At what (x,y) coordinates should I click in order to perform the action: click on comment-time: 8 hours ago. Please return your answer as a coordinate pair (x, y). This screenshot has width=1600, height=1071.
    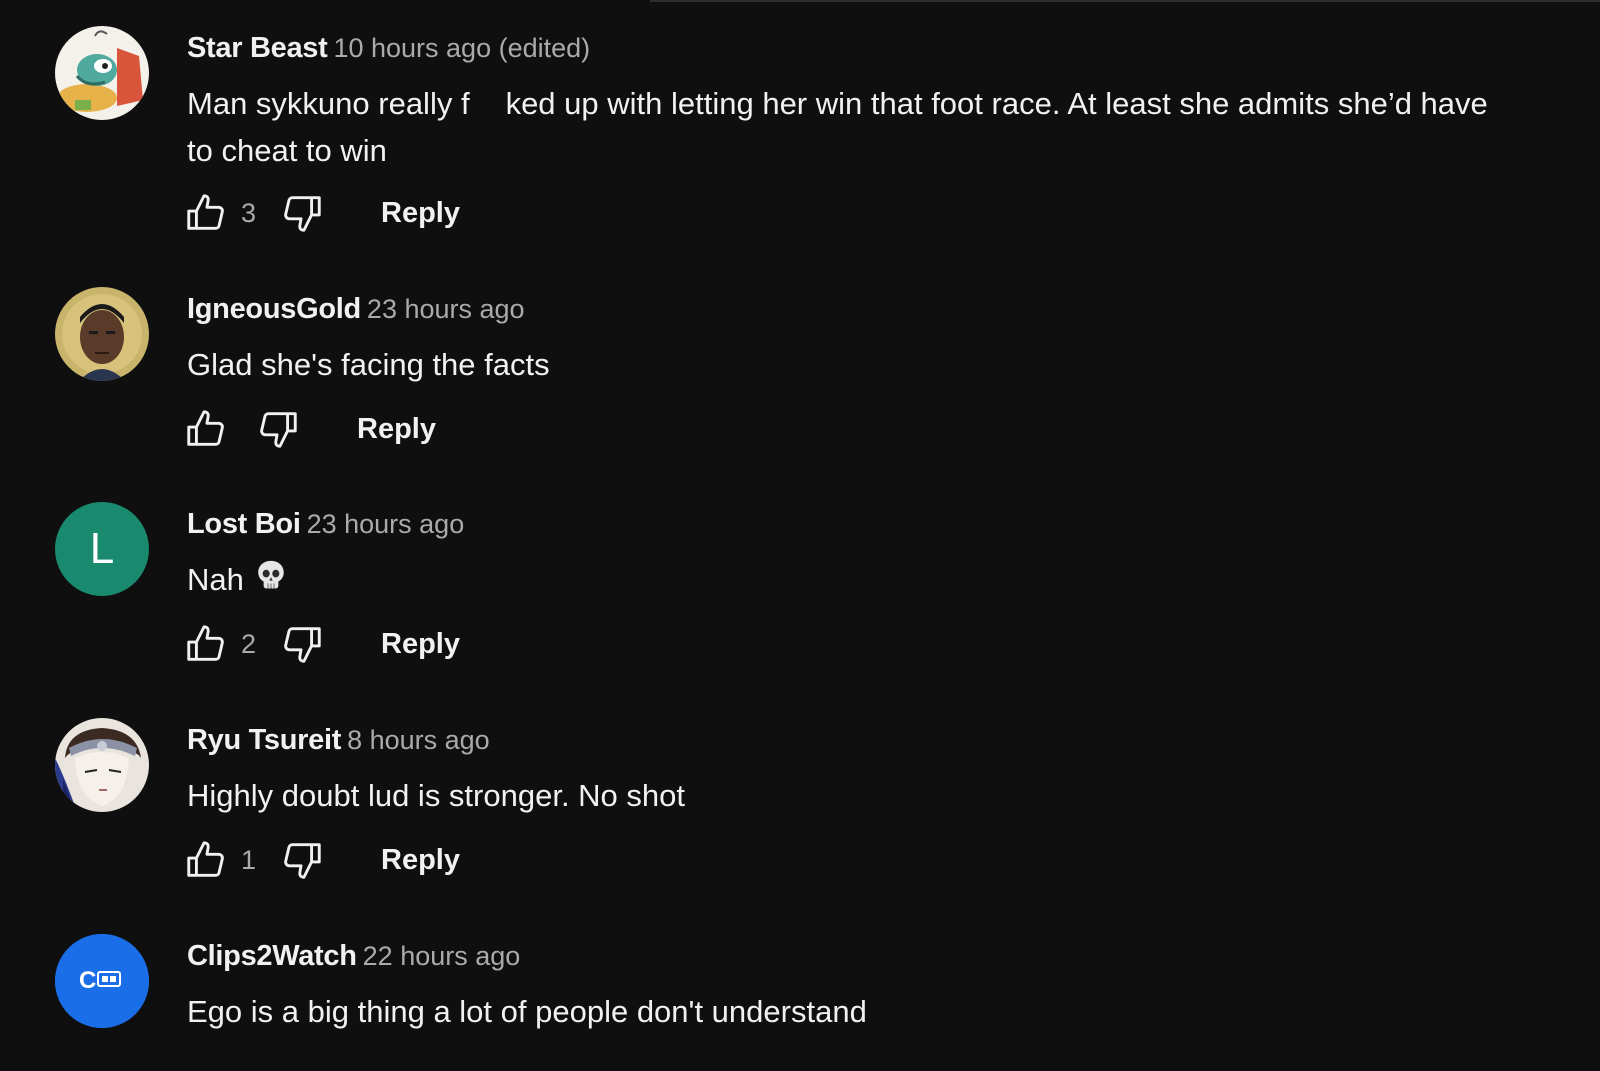
    Looking at the image, I should click on (418, 740).